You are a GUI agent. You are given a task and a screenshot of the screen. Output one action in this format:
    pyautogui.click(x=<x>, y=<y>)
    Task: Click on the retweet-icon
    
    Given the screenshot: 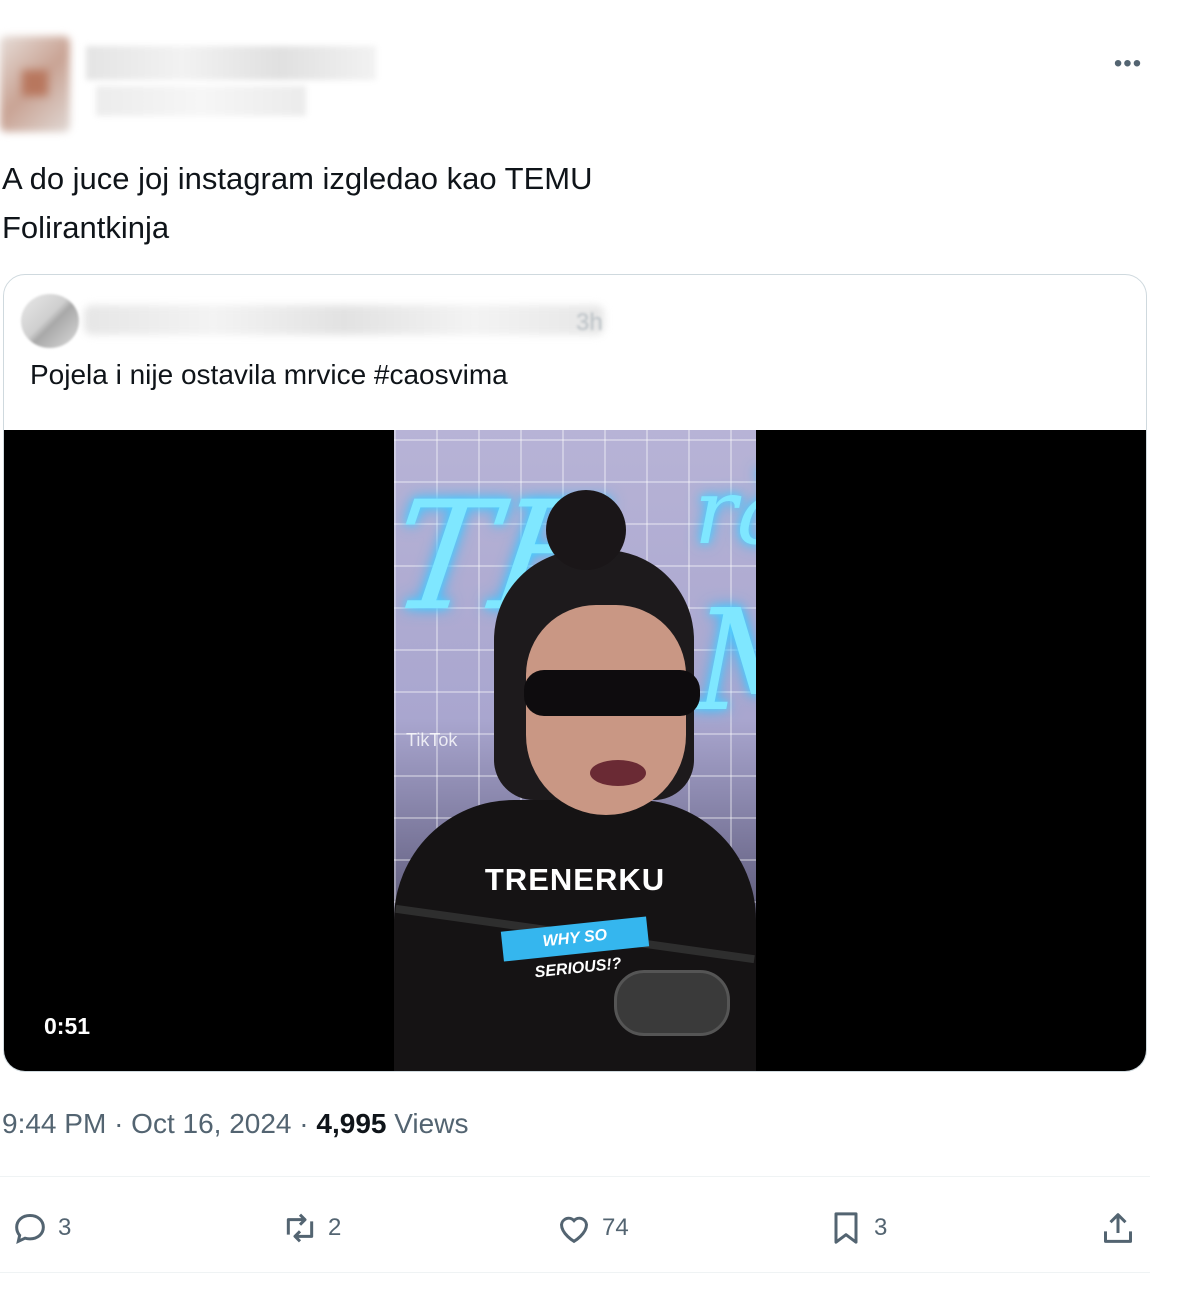 What is the action you would take?
    pyautogui.click(x=300, y=1228)
    